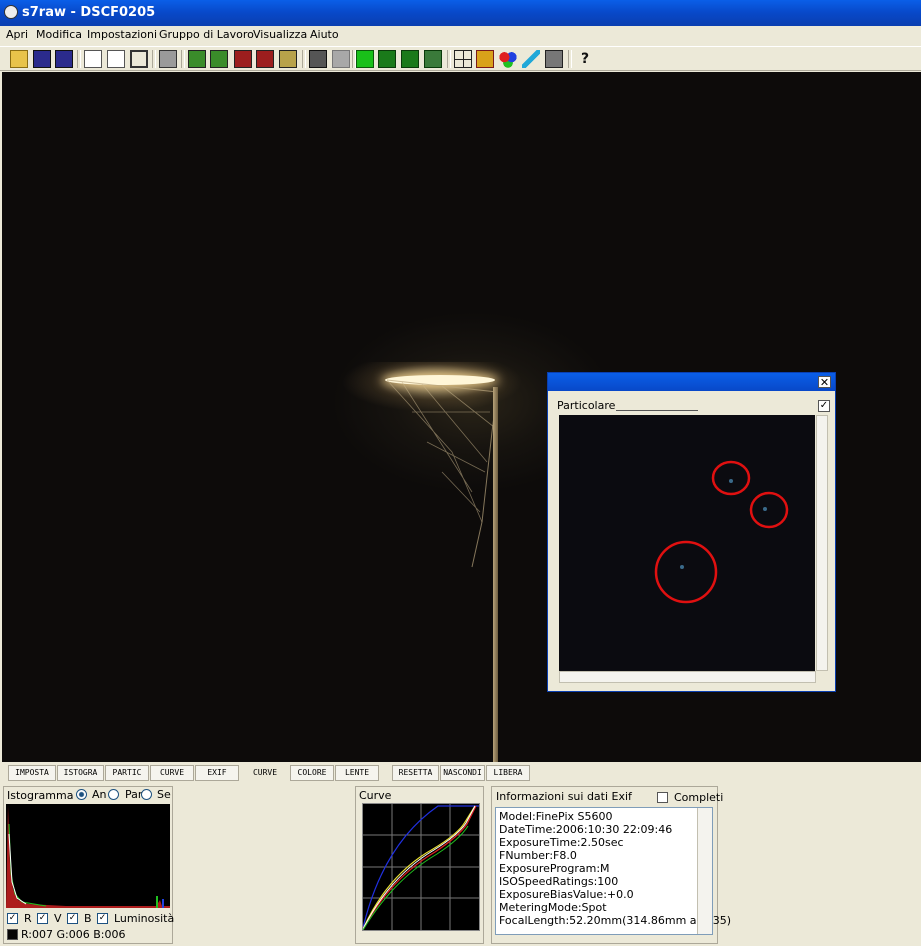  What do you see at coordinates (531, 59) in the screenshot?
I see `color-picker-icon` at bounding box center [531, 59].